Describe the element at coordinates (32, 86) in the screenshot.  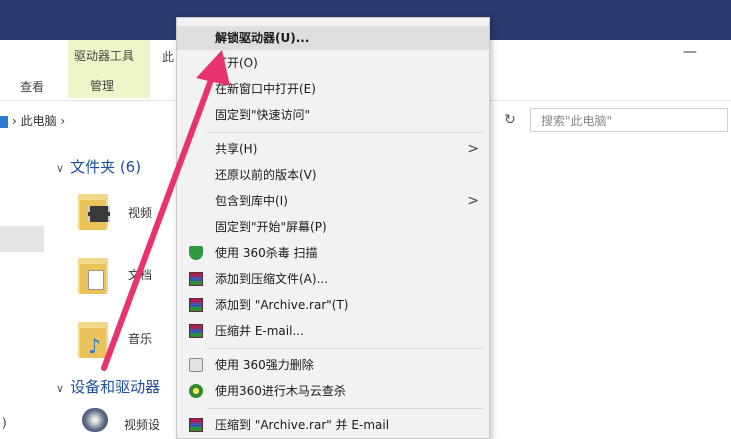
I see `tab-view: 查看` at that location.